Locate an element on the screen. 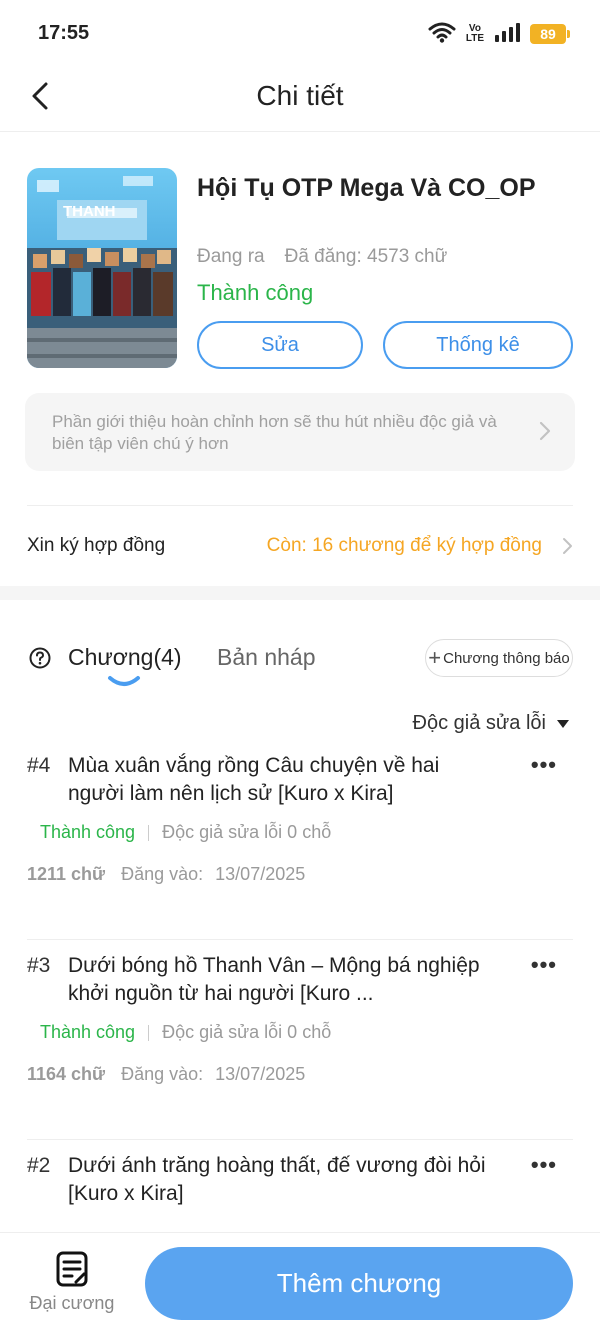 This screenshot has width=600, height=1333. status-icons: Vo LTE 89 is located at coordinates (499, 34).